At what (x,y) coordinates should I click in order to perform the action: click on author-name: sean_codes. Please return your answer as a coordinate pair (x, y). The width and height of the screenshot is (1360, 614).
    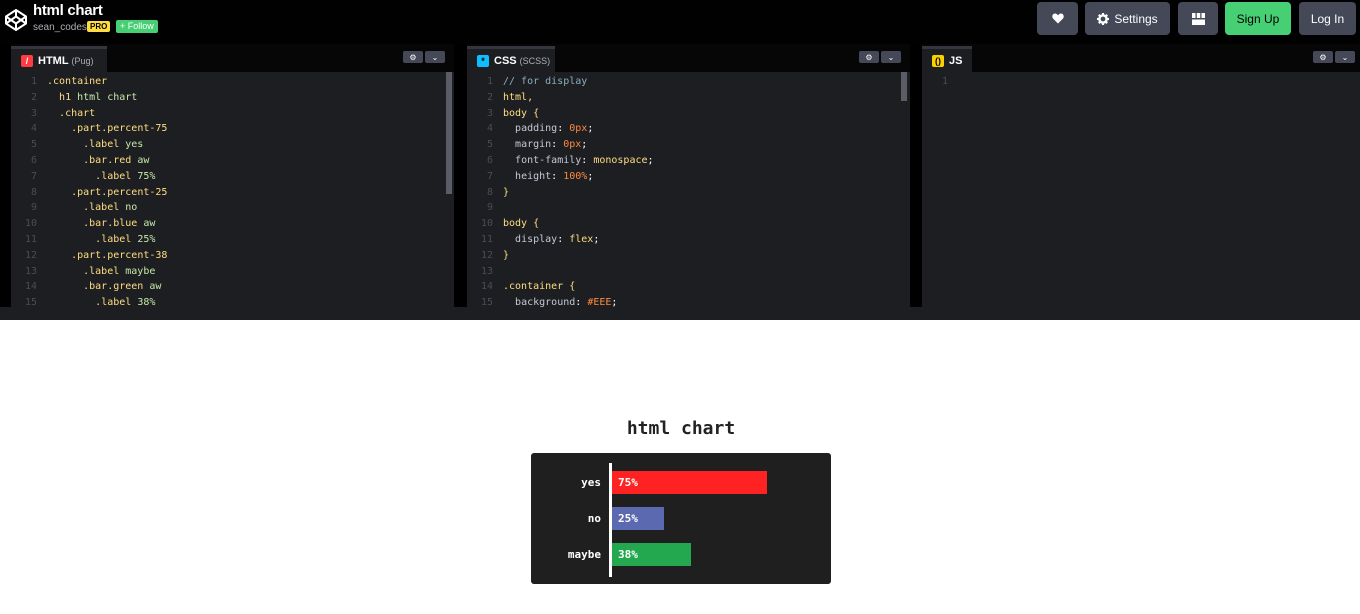
    Looking at the image, I should click on (60, 27).